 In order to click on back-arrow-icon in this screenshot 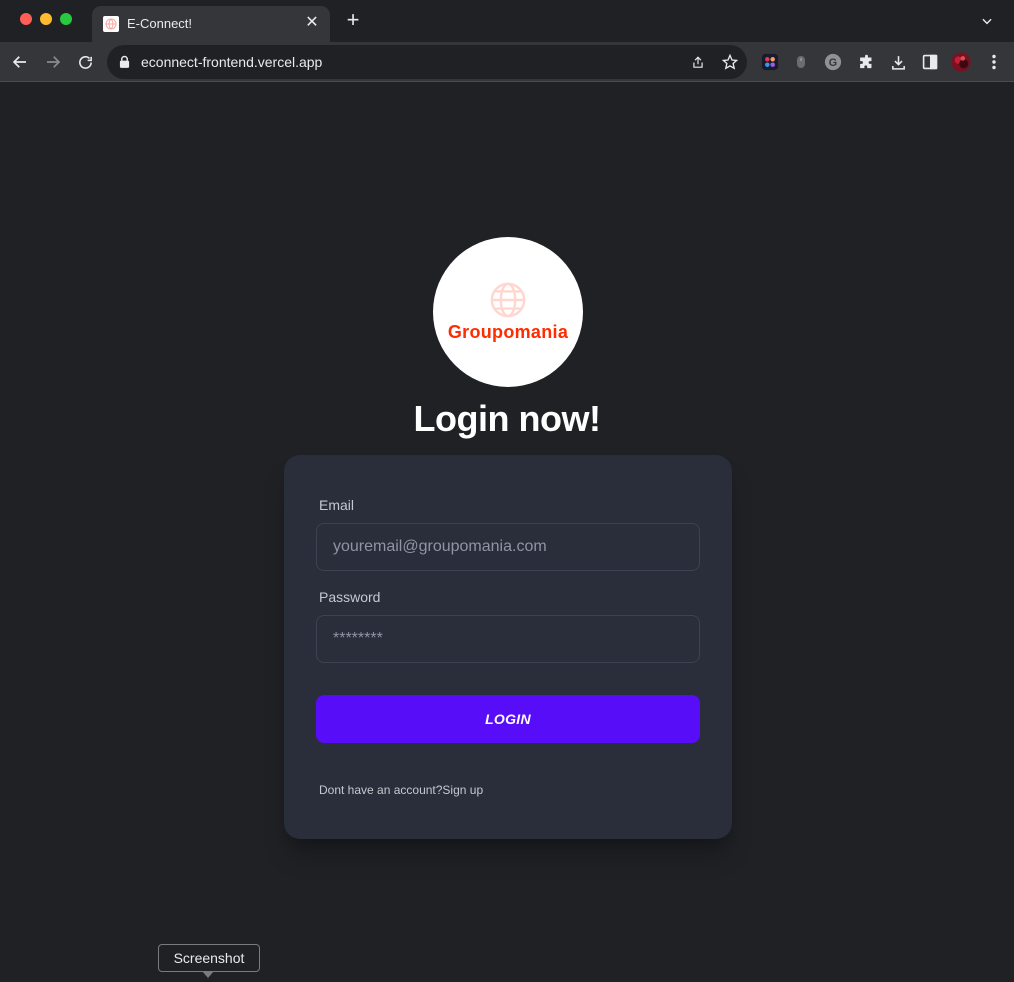, I will do `click(20, 62)`.